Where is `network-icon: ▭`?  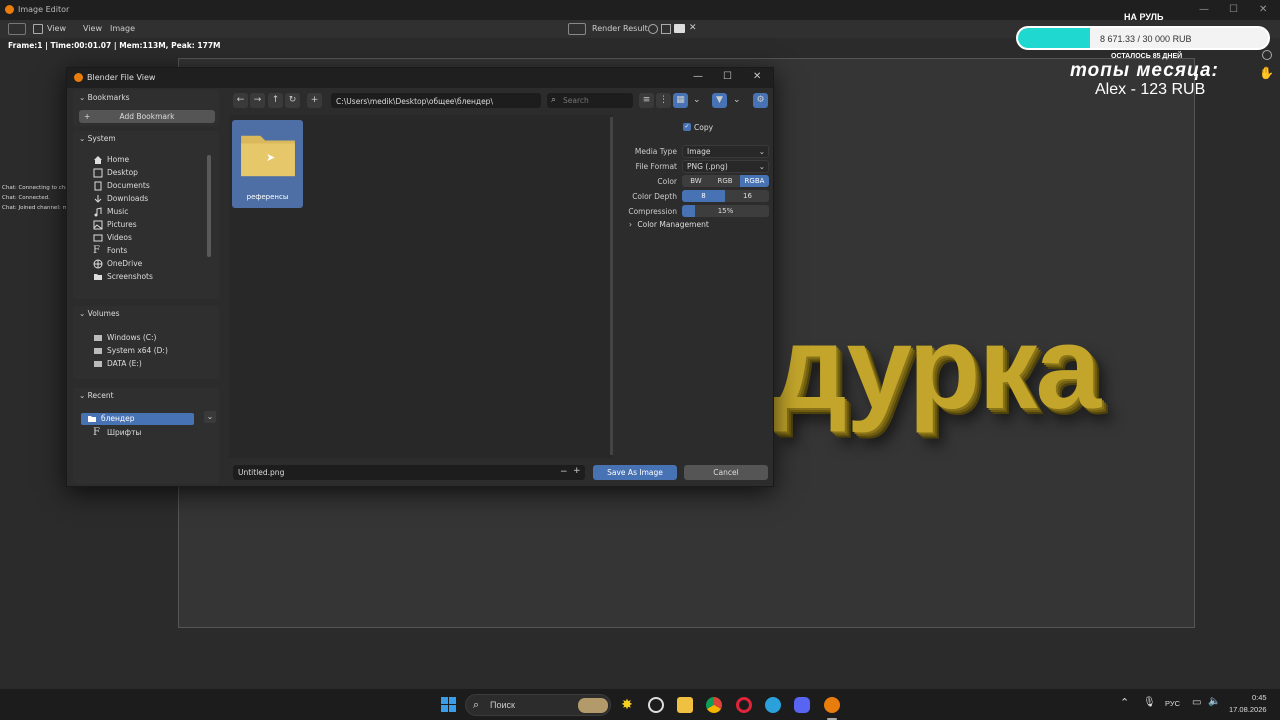
network-icon: ▭ is located at coordinates (1196, 702).